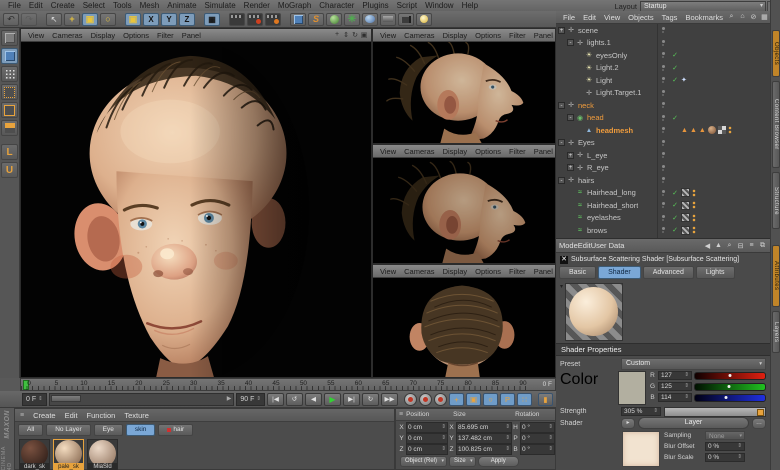 The width and height of the screenshot is (780, 470). I want to click on nav-up-icon: ▲, so click(718, 246).